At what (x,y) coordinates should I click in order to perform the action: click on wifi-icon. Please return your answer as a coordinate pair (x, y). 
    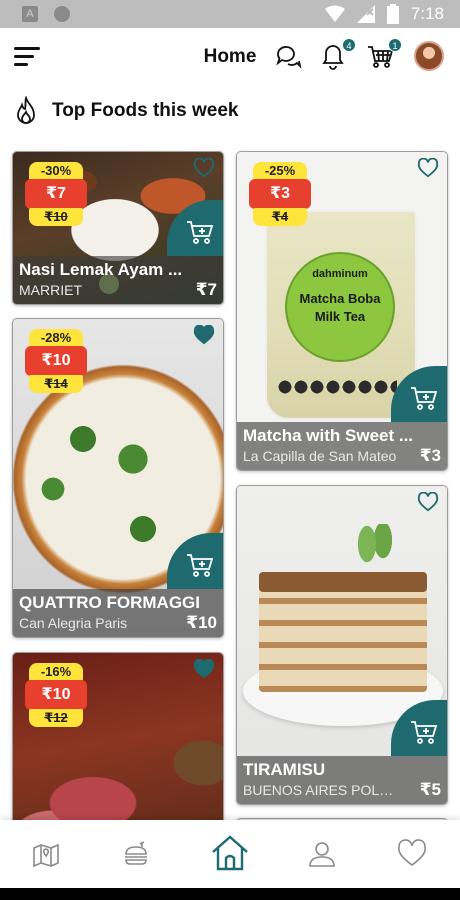
    Looking at the image, I should click on (334, 13).